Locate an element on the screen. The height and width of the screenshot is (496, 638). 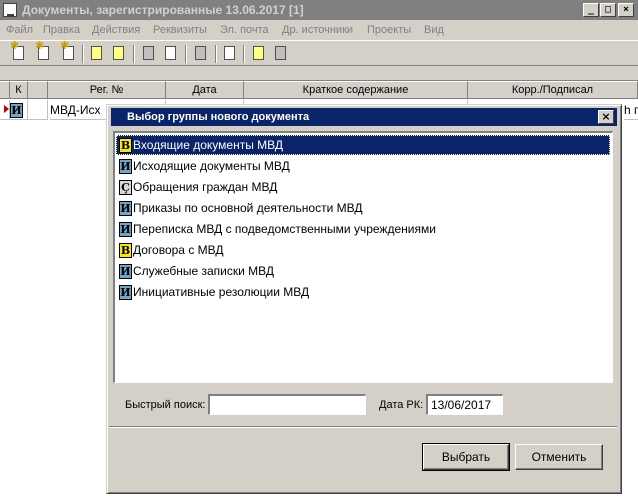
menu-email: Эл. почта is located at coordinates (244, 30).